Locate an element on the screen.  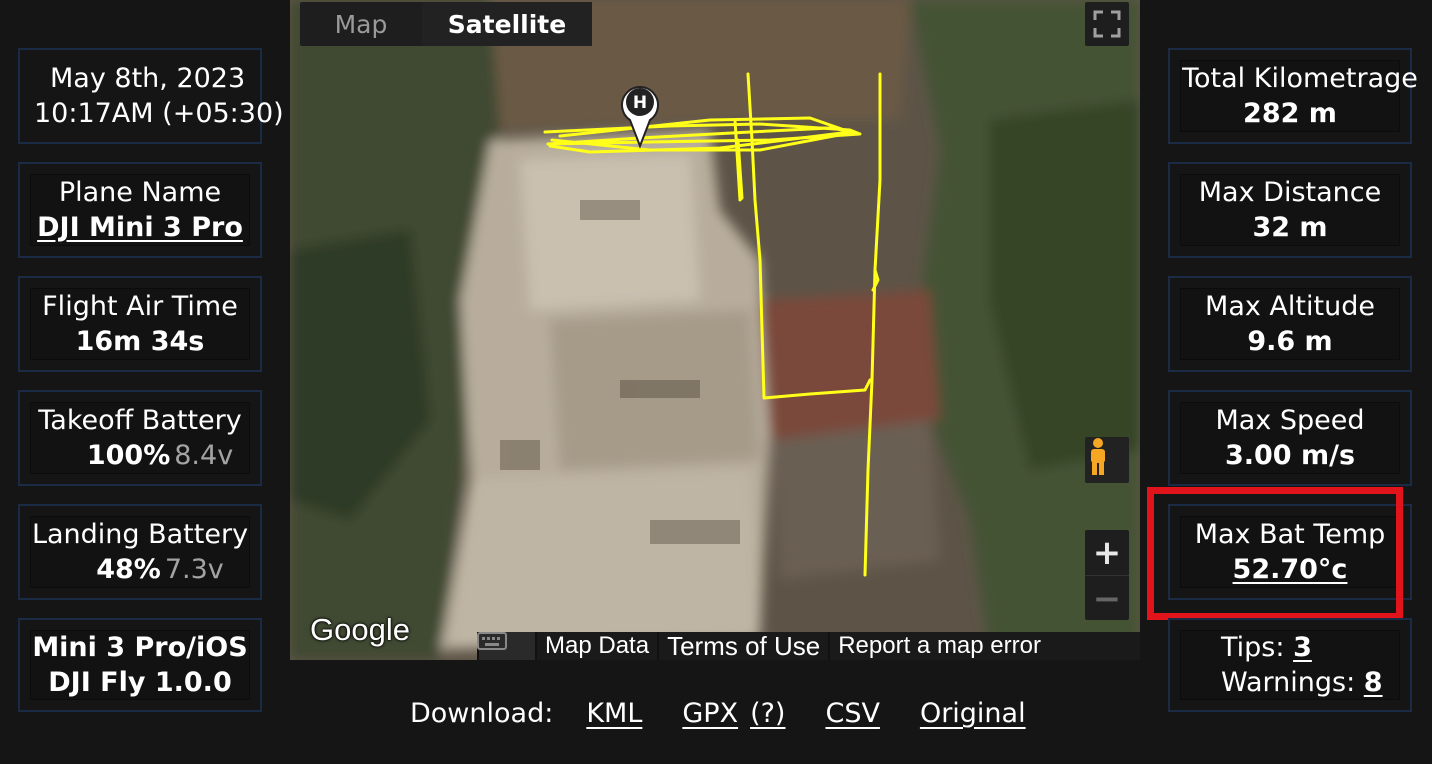
warnings-row: Warnings: 8 is located at coordinates (1297, 682).